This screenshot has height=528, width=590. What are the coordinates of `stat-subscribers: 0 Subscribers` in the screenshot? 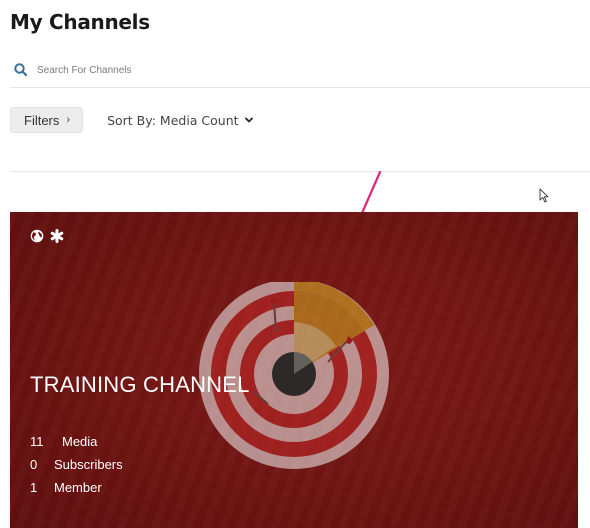 It's located at (76, 464).